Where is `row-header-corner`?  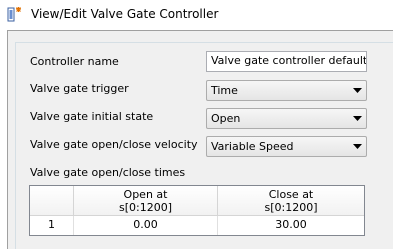
row-header-corner is located at coordinates (52, 201).